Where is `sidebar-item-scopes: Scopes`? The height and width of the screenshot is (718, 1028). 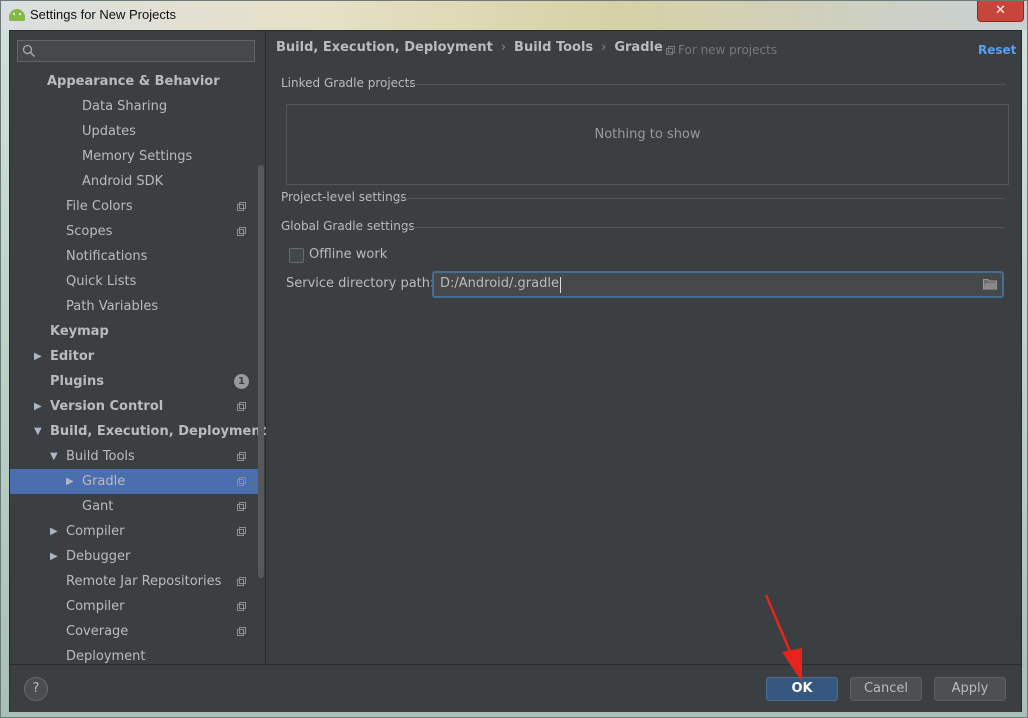 sidebar-item-scopes: Scopes is located at coordinates (134, 231).